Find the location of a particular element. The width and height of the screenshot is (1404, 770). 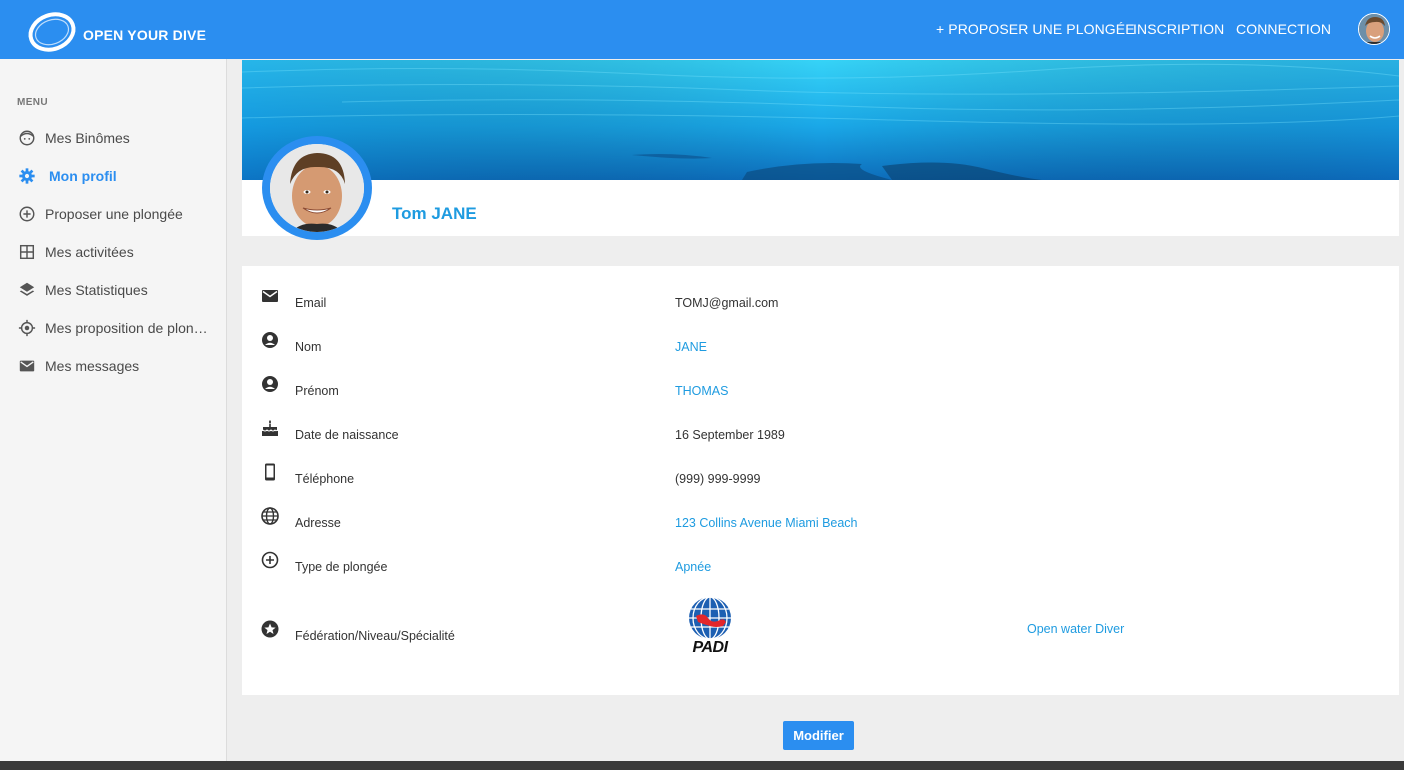

address-value: 123 Collins Avenue Miami Beach is located at coordinates (766, 523).